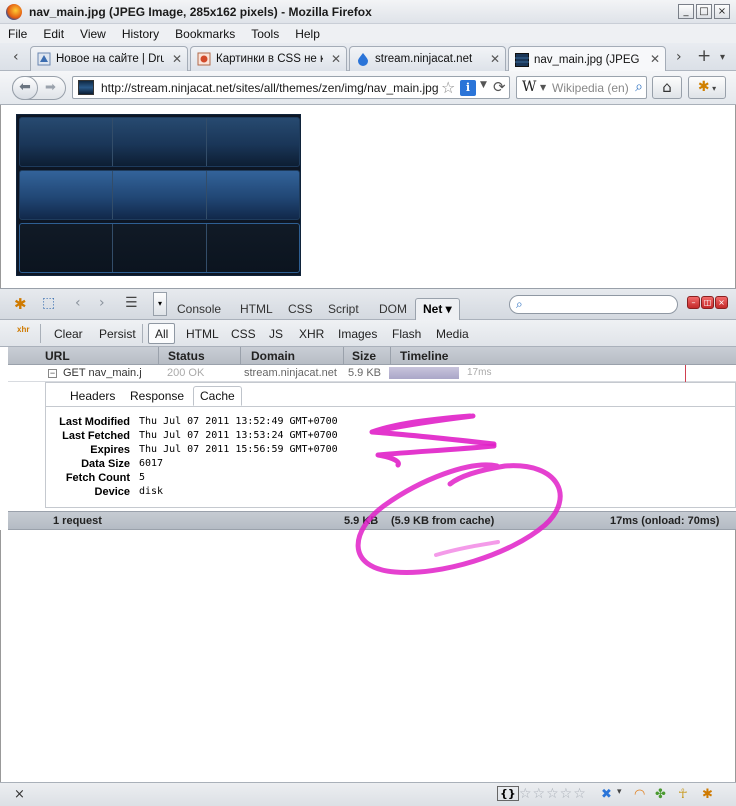 Image resolution: width=736 pixels, height=806 pixels. What do you see at coordinates (508, 793) in the screenshot?
I see `json-braces-icon: {}` at bounding box center [508, 793].